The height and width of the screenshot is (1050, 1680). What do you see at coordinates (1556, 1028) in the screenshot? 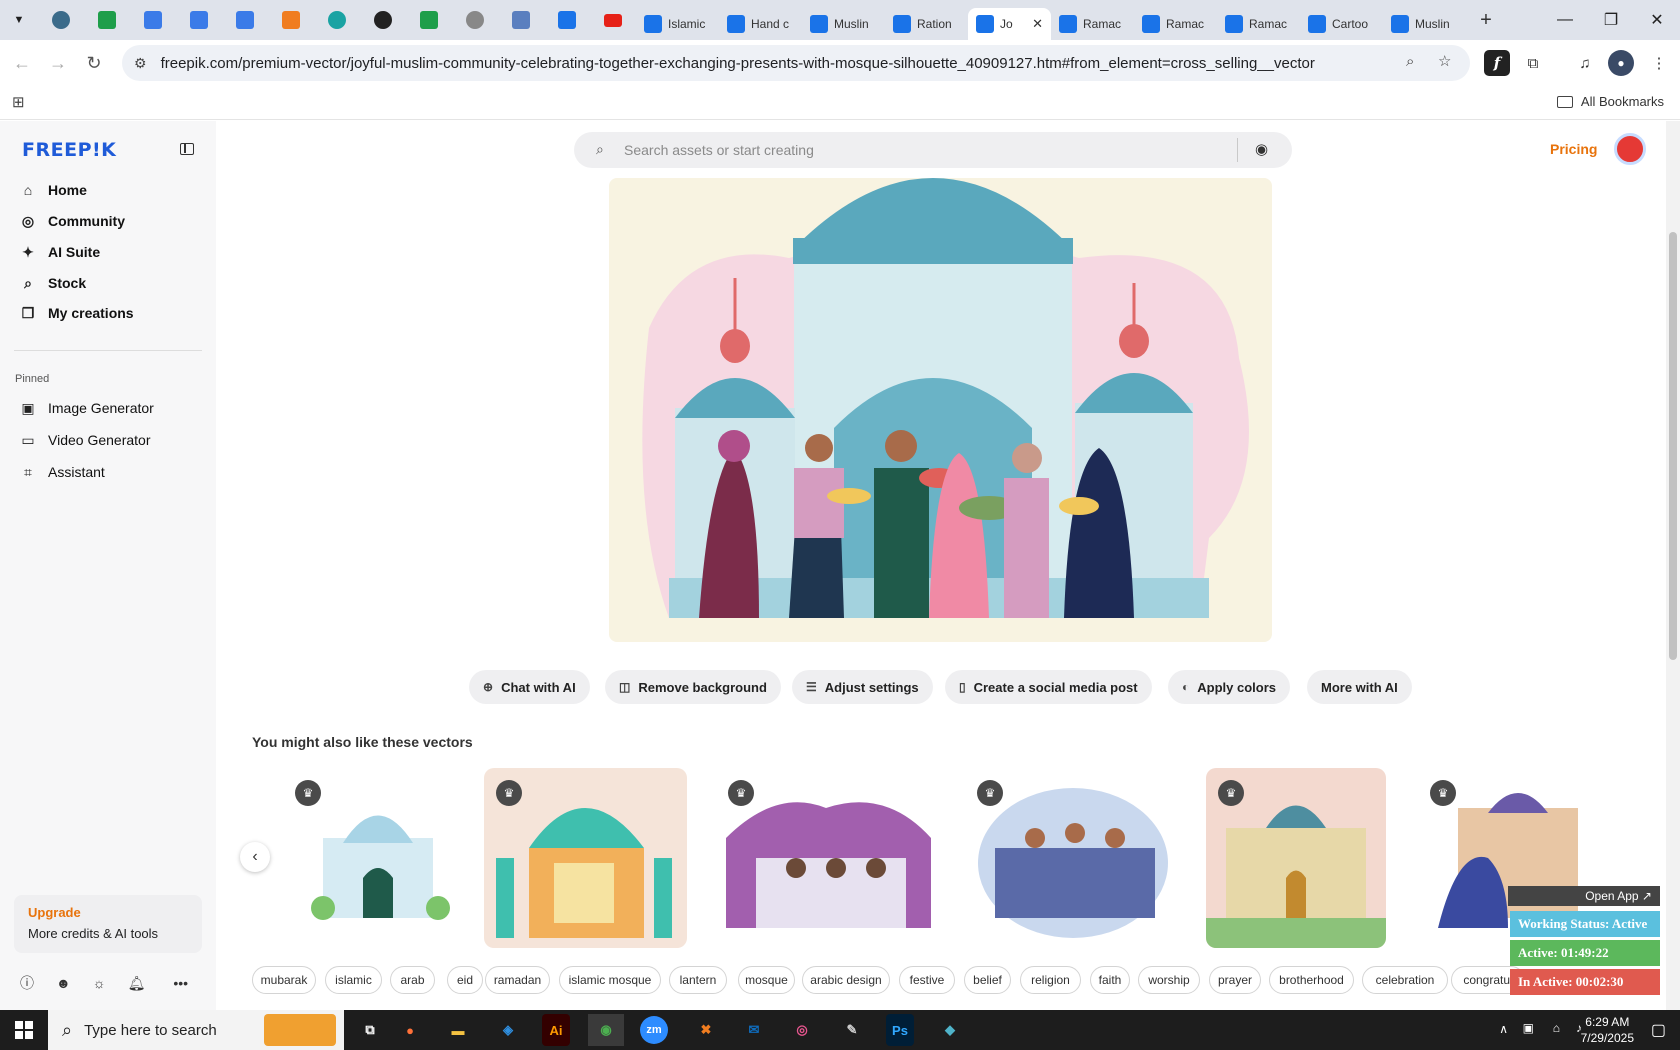
I see `network-icon: ⌂` at bounding box center [1556, 1028].